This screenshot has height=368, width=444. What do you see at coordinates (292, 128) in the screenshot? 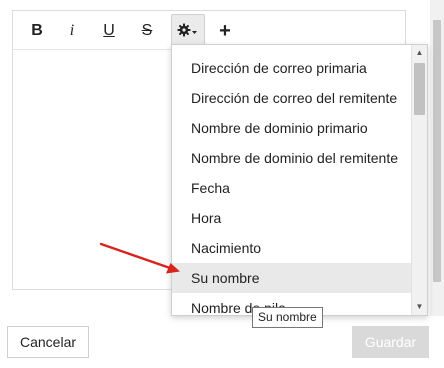
I see `menu-item-primary-domain: Nombre de dominio primario` at bounding box center [292, 128].